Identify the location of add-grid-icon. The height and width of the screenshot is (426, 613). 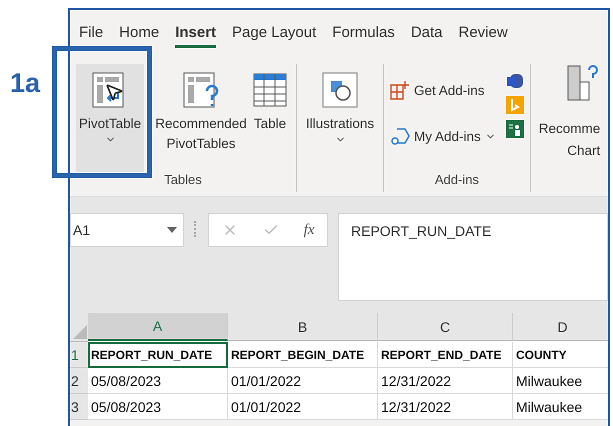
(400, 90).